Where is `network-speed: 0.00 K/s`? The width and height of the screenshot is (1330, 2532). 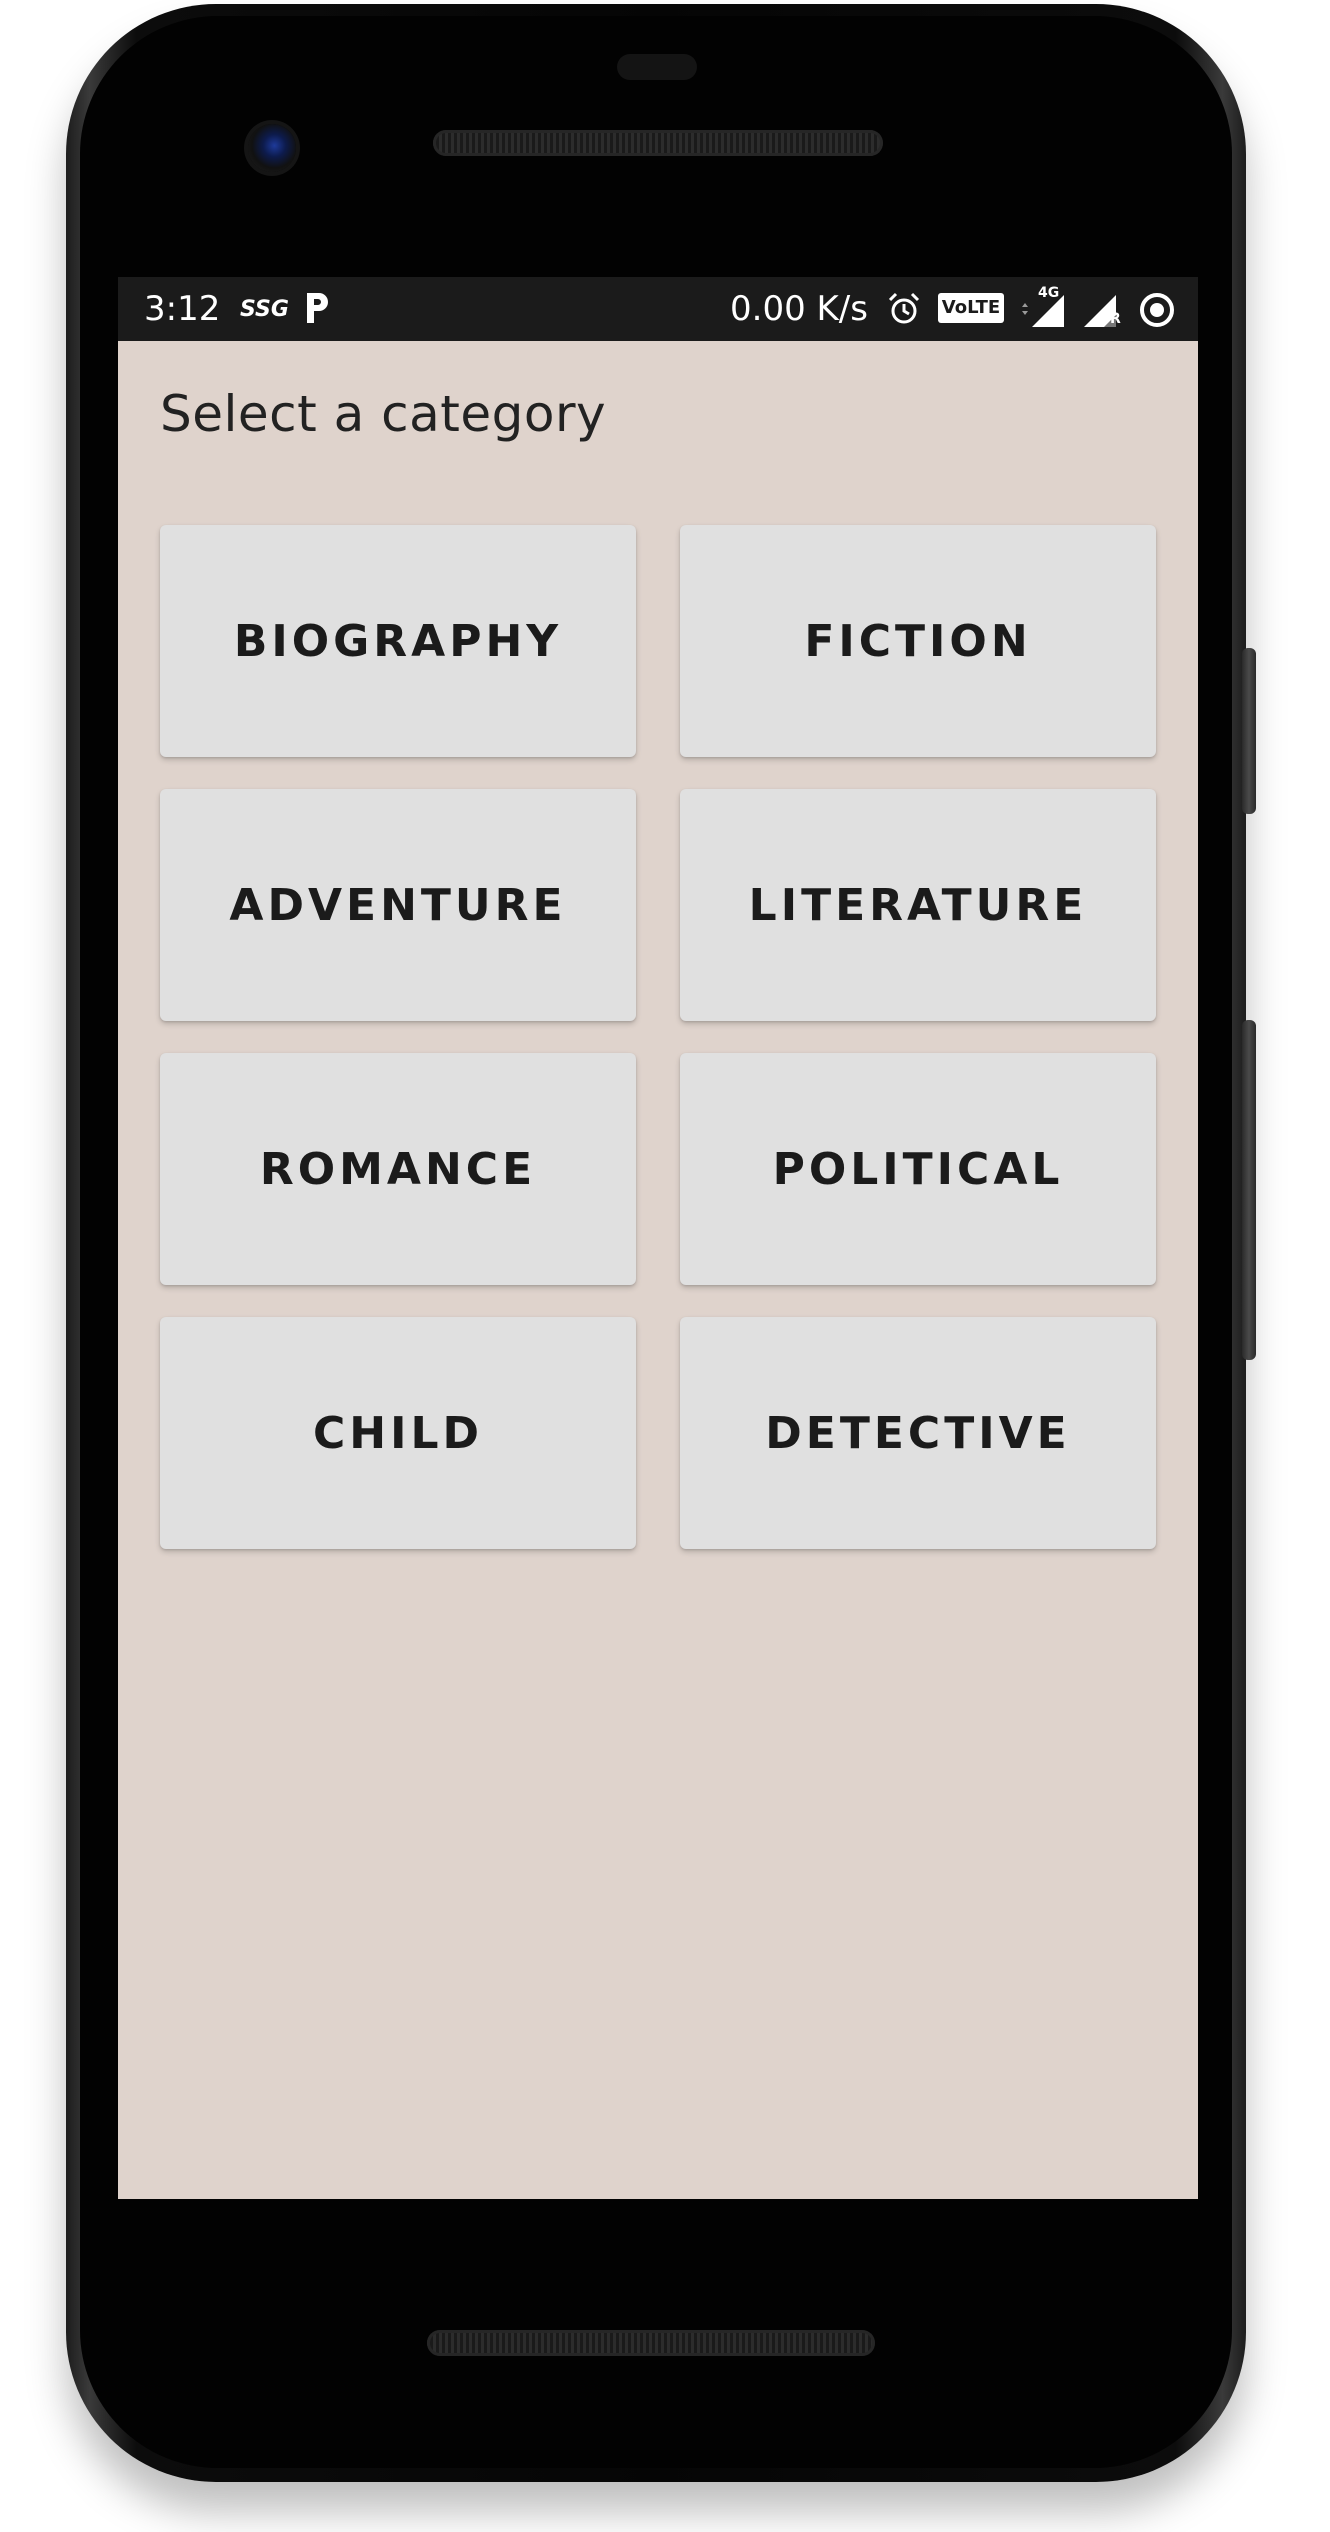
network-speed: 0.00 K/s is located at coordinates (799, 309).